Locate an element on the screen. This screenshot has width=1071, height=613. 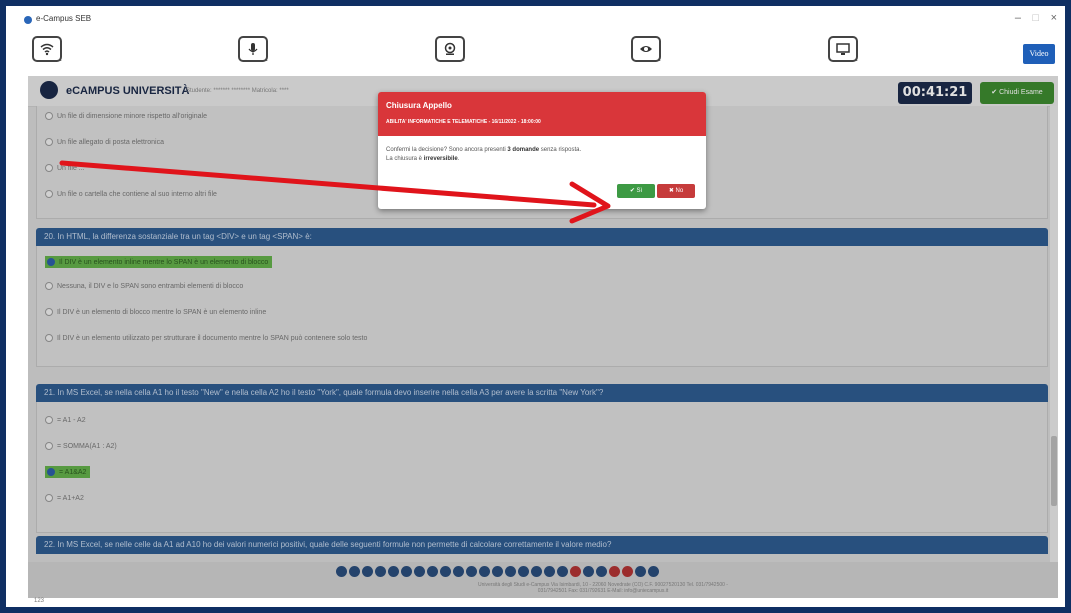
wifi-button: . is located at coordinates (47, 49).